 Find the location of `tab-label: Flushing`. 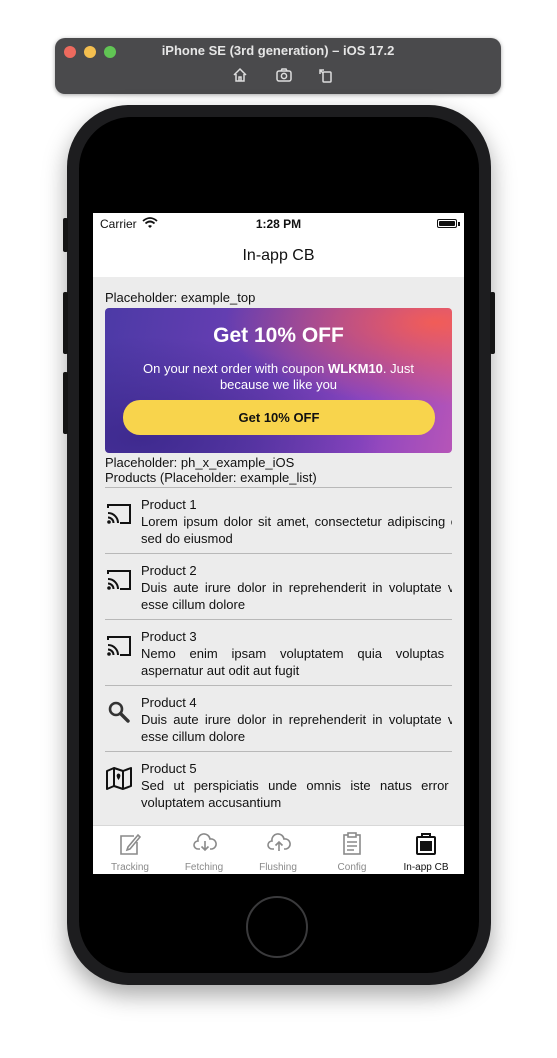

tab-label: Flushing is located at coordinates (278, 867).